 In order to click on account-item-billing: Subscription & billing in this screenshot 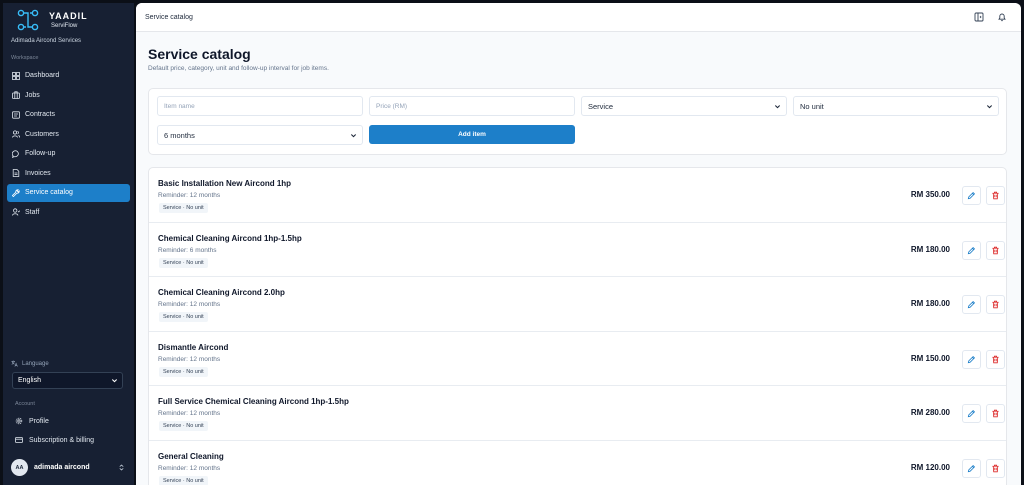, I will do `click(54, 440)`.